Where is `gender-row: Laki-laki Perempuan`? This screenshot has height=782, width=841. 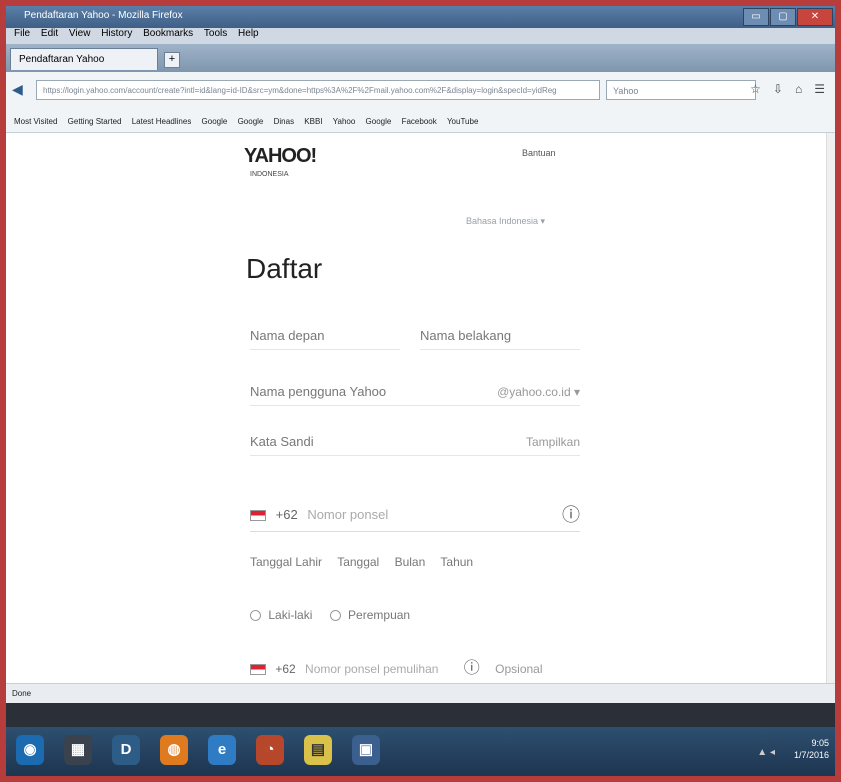 gender-row: Laki-laki Perempuan is located at coordinates (330, 615).